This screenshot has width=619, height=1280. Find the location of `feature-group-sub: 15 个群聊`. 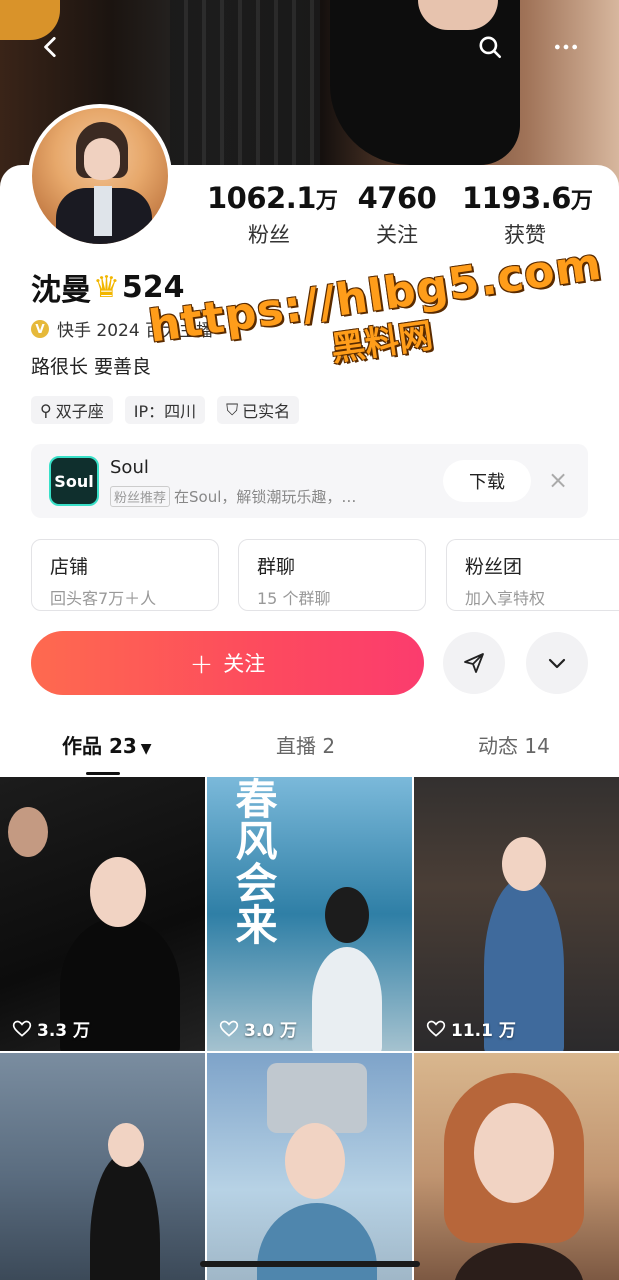

feature-group-sub: 15 个群聊 is located at coordinates (294, 598).